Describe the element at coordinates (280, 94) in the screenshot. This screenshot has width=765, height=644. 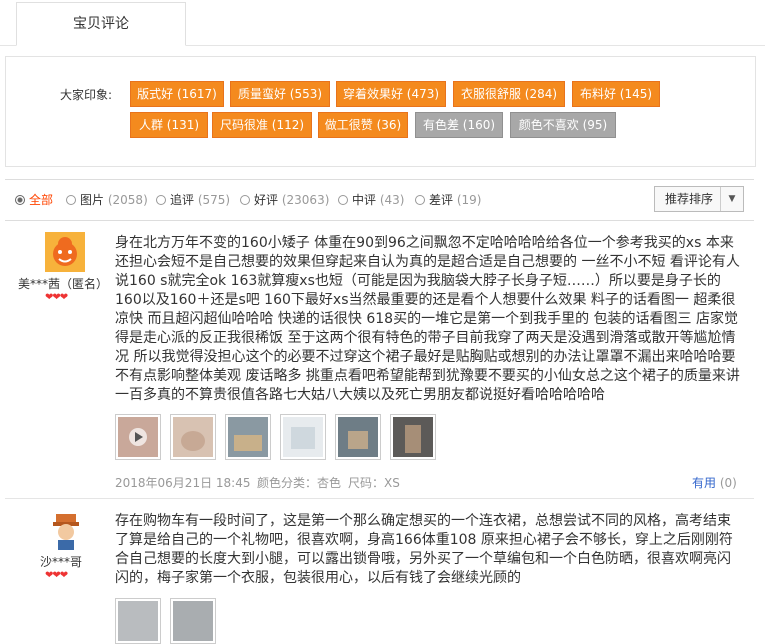
I see `impression-tag: 质量蛮好 (553)` at that location.